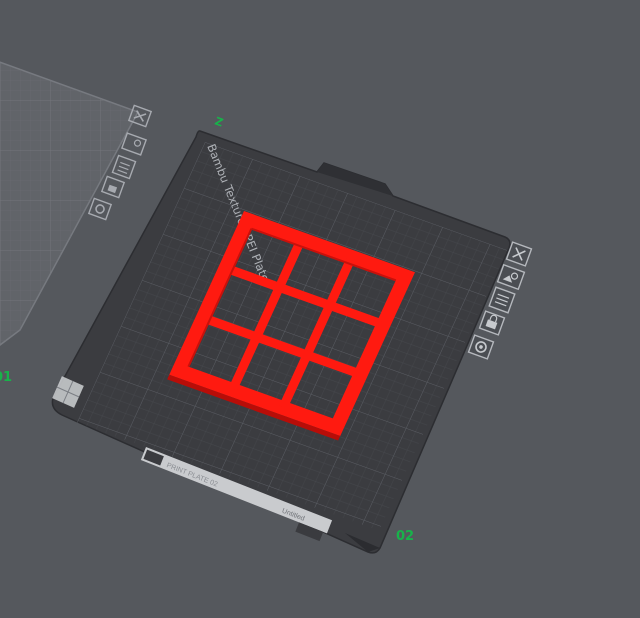 Image resolution: width=640 pixels, height=618 pixels. I want to click on axis-marker: Z, so click(219, 122).